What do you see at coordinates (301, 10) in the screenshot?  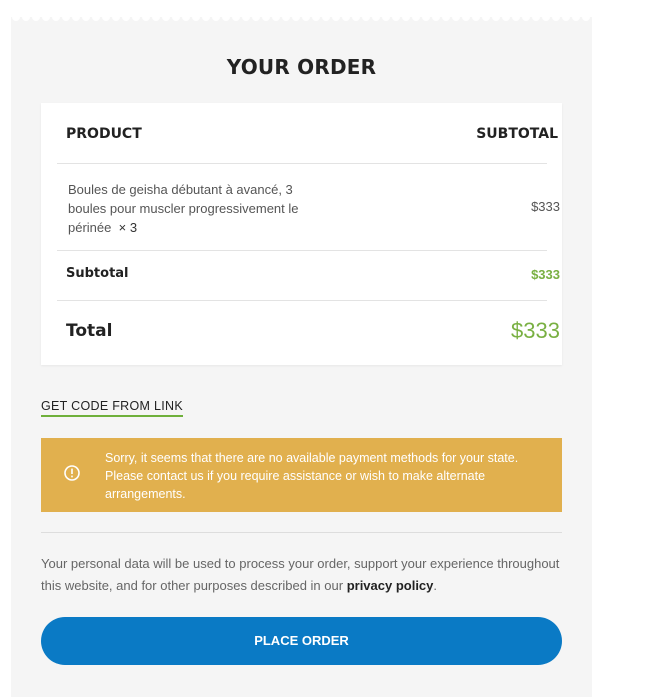 I see `torn-edge-decoration` at bounding box center [301, 10].